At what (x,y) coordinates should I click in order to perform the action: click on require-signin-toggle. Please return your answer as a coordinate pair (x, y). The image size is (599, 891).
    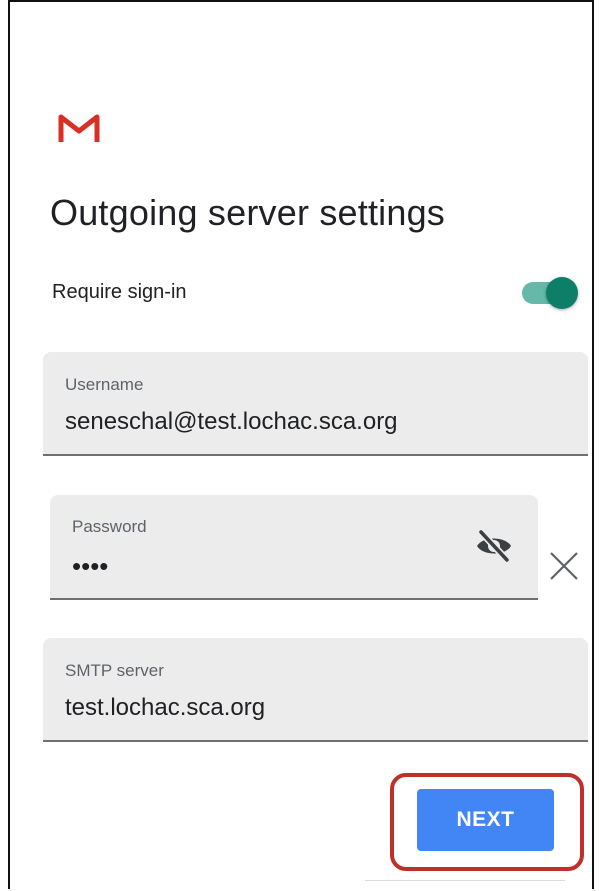
    Looking at the image, I should click on (548, 293).